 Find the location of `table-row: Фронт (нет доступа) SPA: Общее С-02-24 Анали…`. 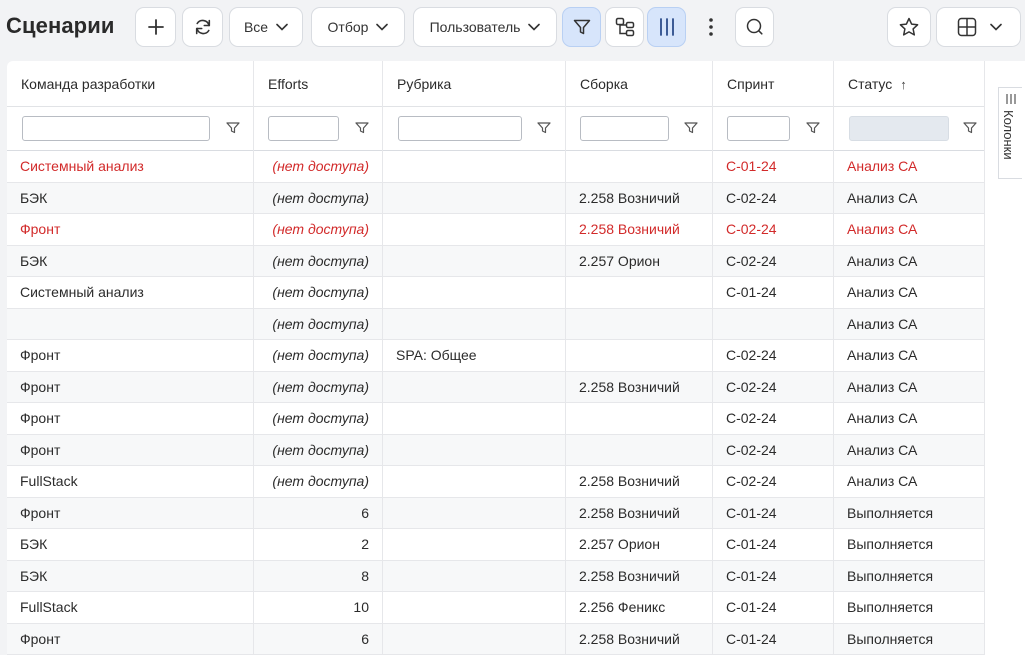

table-row: Фронт (нет доступа) SPA: Общее С-02-24 Анали… is located at coordinates (496, 356).